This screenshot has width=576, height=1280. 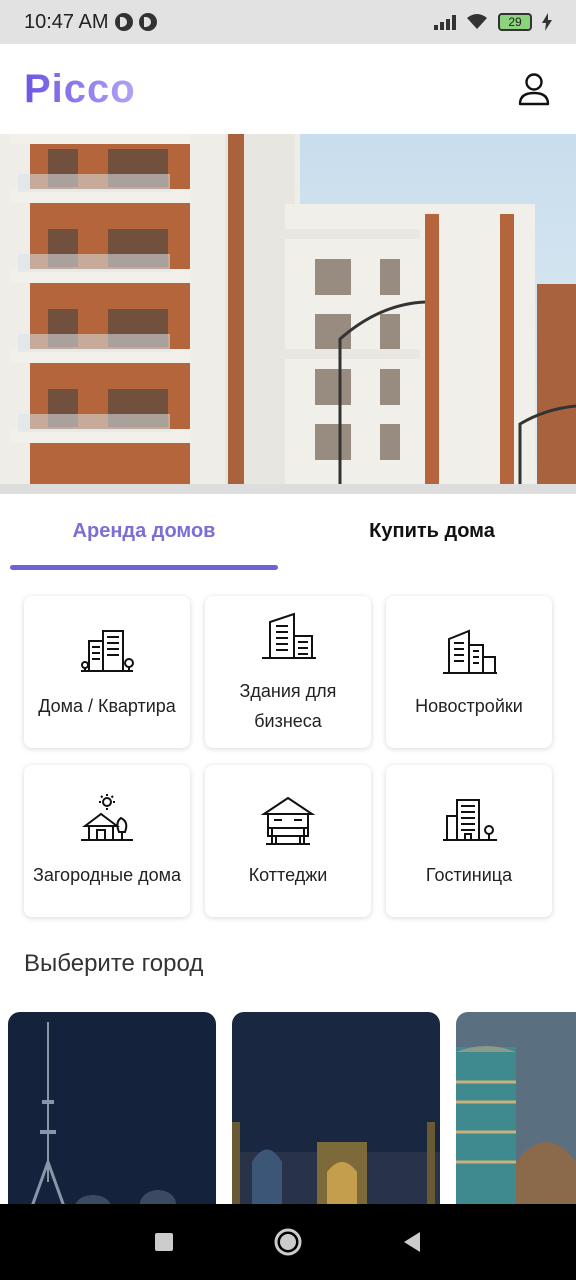 I want to click on category-card-business-buildings: Здания для бизнеса, so click(x=288, y=672).